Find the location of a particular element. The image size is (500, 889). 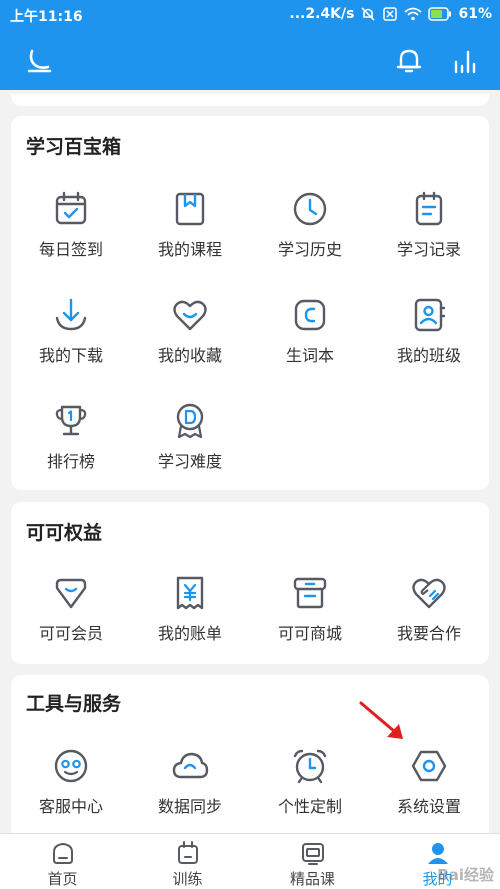

grid-item-wordbook: 生词本 is located at coordinates (310, 331).